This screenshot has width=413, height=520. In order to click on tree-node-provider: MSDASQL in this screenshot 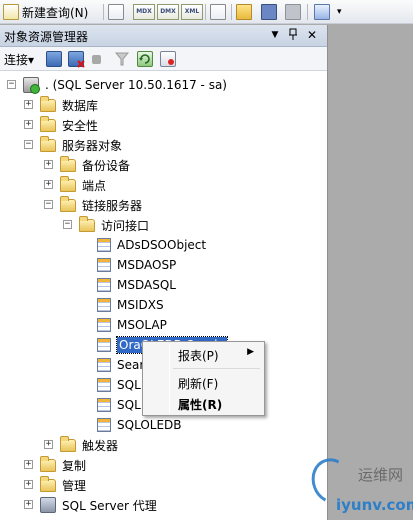, I will do `click(136, 285)`.